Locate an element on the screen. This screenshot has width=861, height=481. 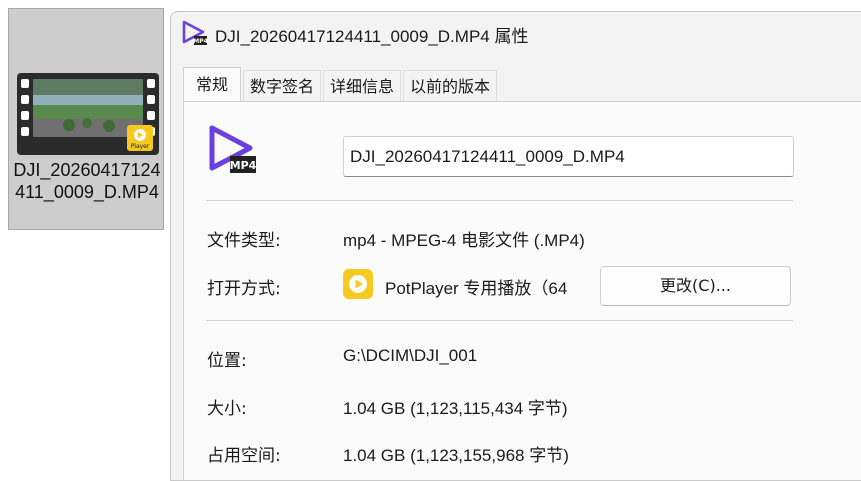
svg-text: MP4 is located at coordinates (200, 41).